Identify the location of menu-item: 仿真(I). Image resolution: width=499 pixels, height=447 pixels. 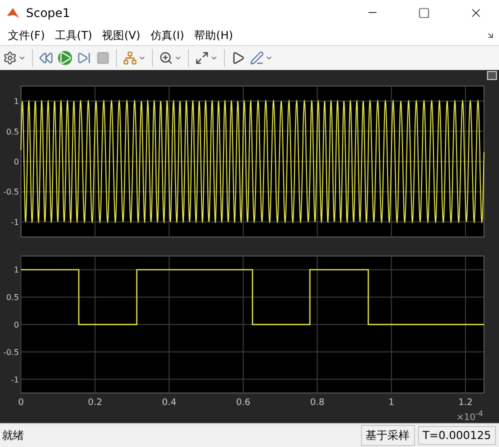
(167, 35).